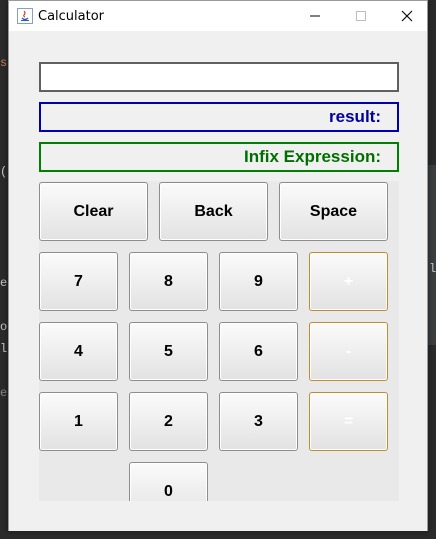  What do you see at coordinates (4, 349) in the screenshot?
I see `background-code-fragment: l` at bounding box center [4, 349].